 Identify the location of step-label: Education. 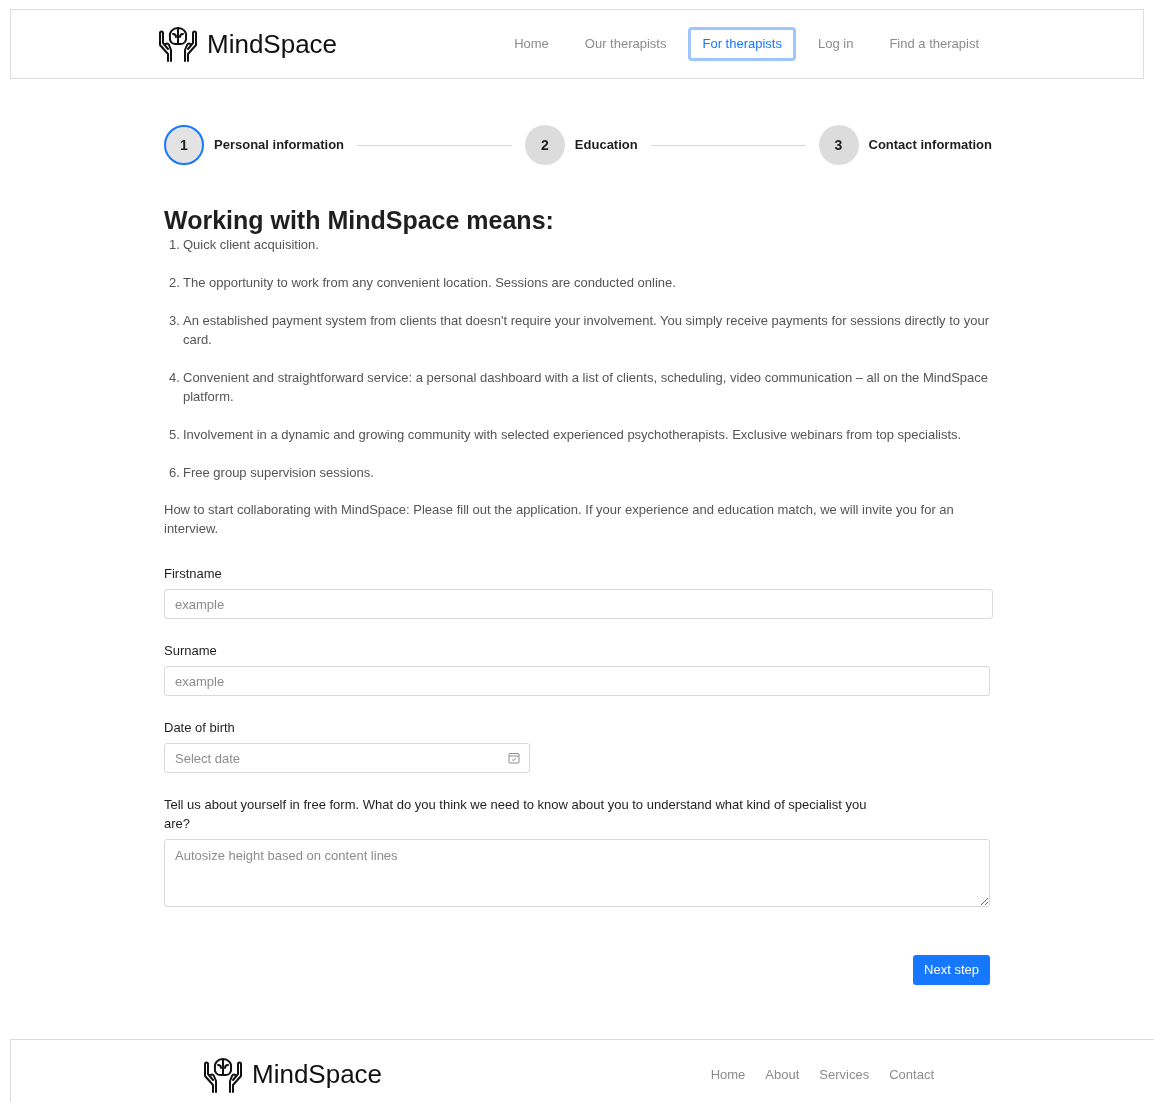
(606, 145).